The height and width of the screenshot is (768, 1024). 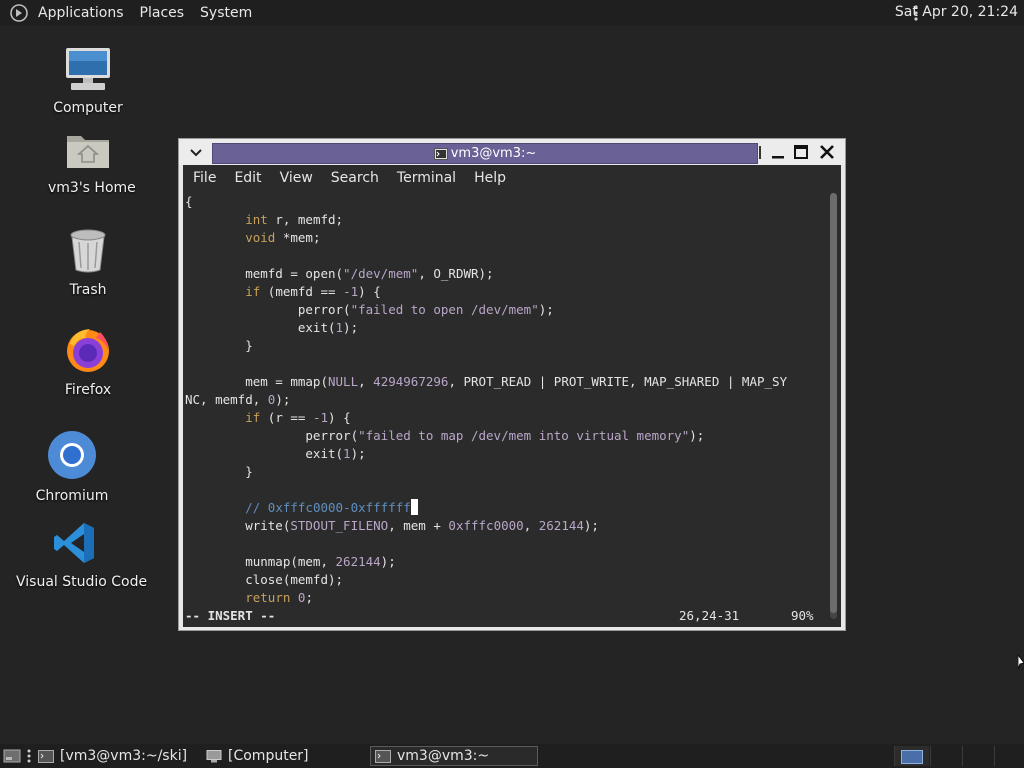 What do you see at coordinates (440, 153) in the screenshot?
I see `terminal-icon` at bounding box center [440, 153].